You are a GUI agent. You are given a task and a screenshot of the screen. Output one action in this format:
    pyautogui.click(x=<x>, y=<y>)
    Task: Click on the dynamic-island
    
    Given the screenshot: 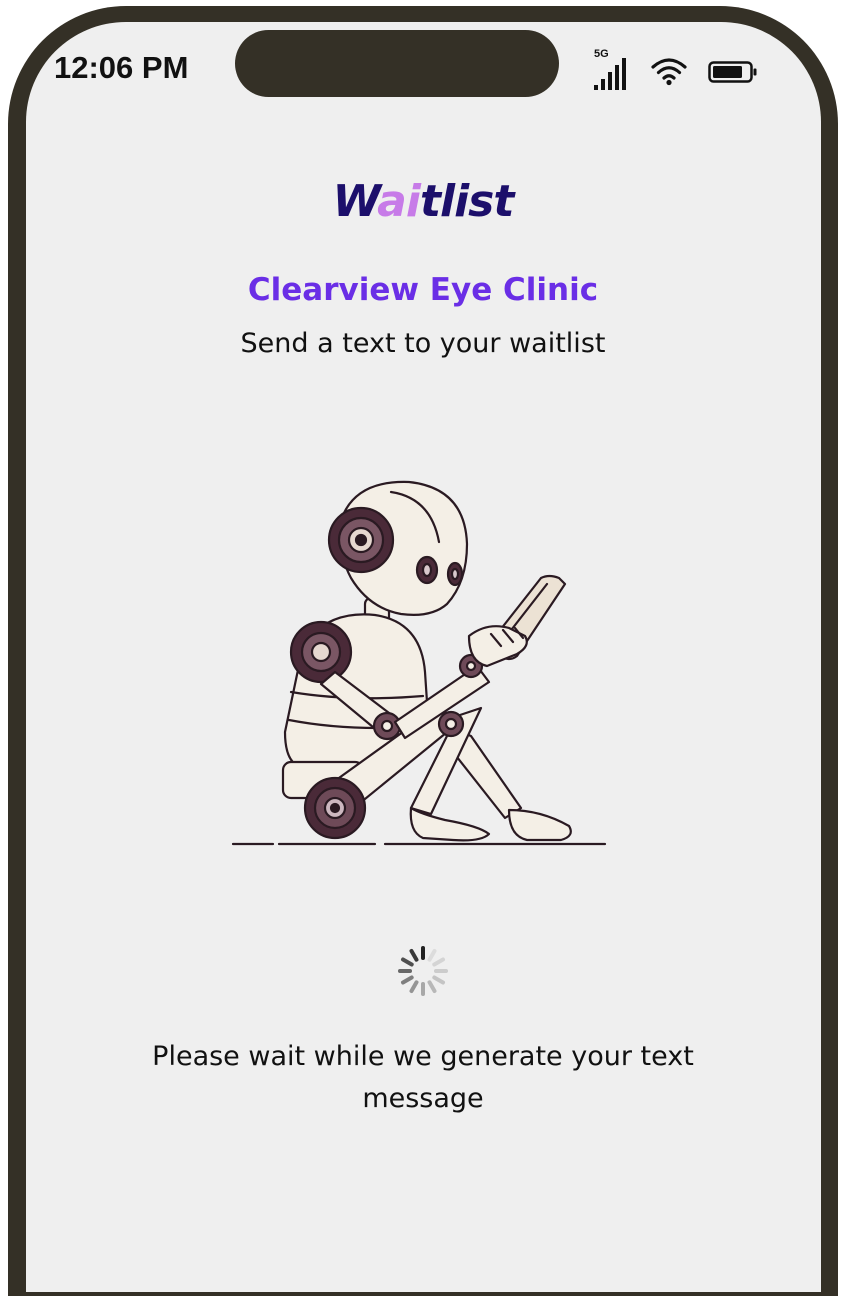 What is the action you would take?
    pyautogui.click(x=397, y=63)
    